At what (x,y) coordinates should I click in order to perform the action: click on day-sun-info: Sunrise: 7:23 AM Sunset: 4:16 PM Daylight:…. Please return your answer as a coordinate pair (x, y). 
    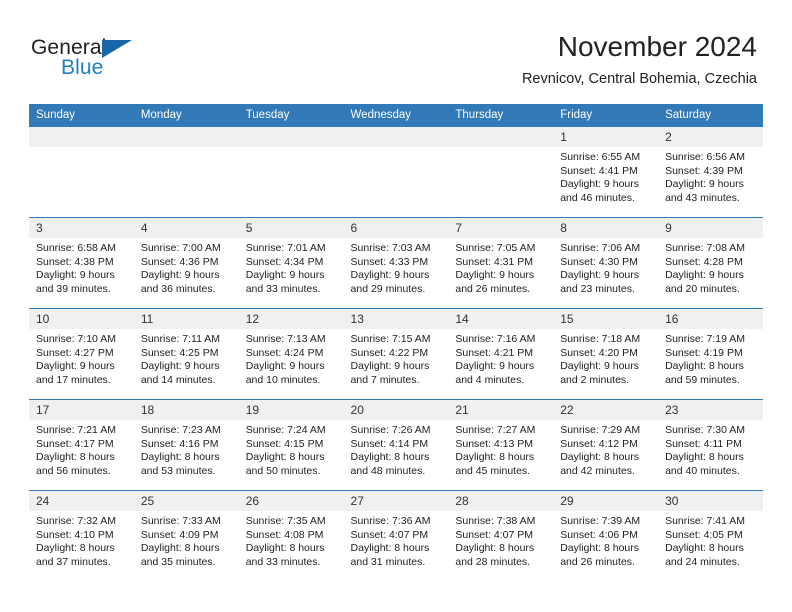
    Looking at the image, I should click on (186, 449).